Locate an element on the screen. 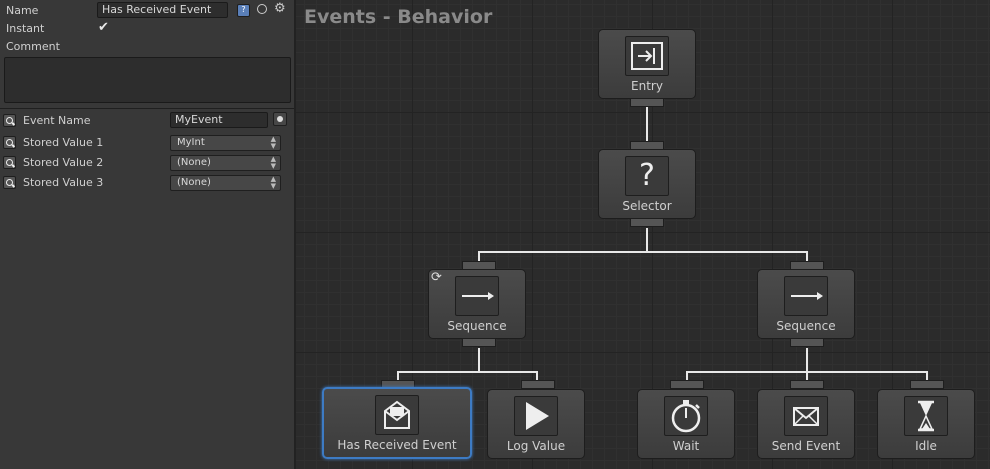  event-name-options-button is located at coordinates (280, 119).